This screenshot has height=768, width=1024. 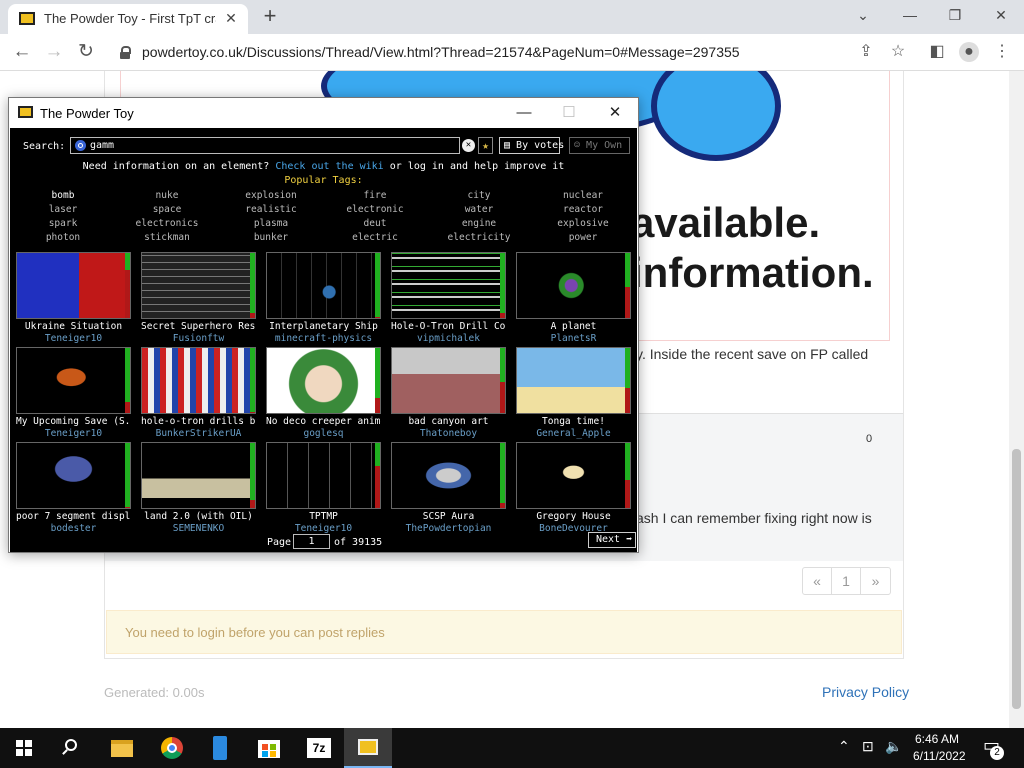 What do you see at coordinates (937, 52) in the screenshot?
I see `side-panel-icon: ◧` at bounding box center [937, 52].